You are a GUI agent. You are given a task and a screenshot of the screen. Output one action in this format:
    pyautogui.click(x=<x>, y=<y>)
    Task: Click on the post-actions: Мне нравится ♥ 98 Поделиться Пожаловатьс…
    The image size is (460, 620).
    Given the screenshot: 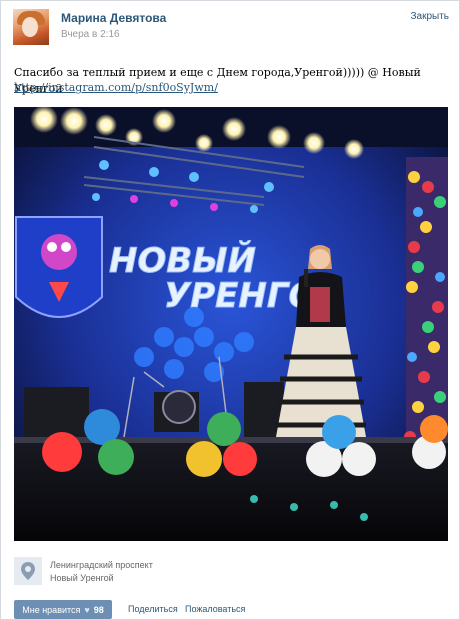 What is the action you would take?
    pyautogui.click(x=234, y=610)
    